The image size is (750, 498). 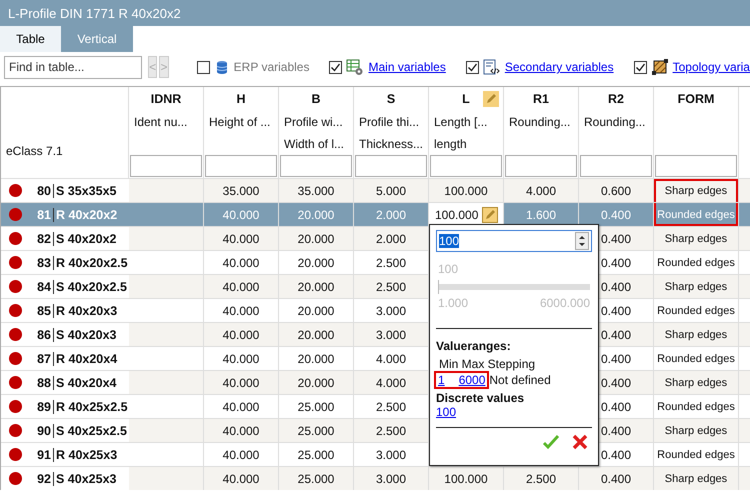 What do you see at coordinates (441, 380) in the screenshot?
I see `range-min-link: 1` at bounding box center [441, 380].